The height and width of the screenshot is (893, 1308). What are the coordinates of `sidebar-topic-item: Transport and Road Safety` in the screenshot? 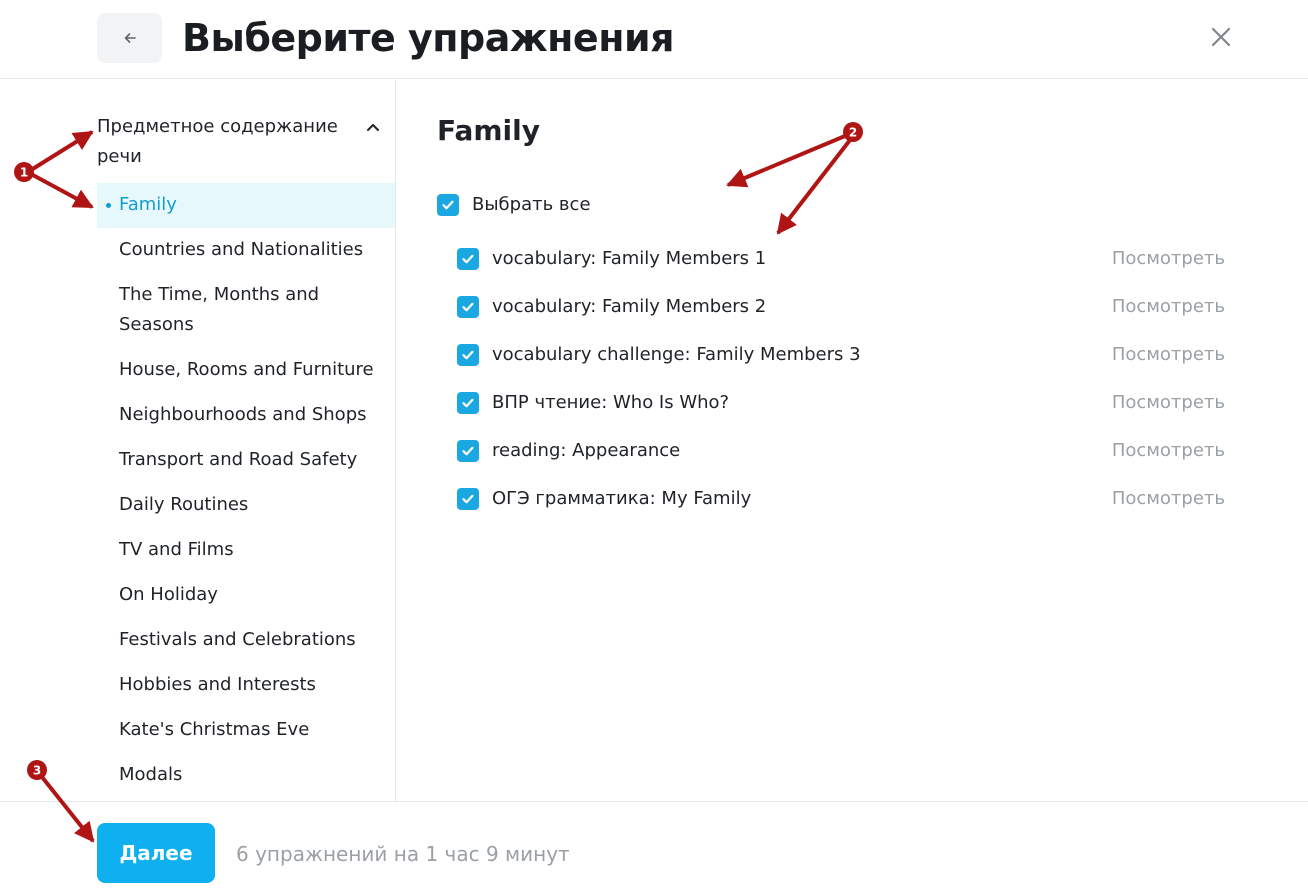 It's located at (246, 460).